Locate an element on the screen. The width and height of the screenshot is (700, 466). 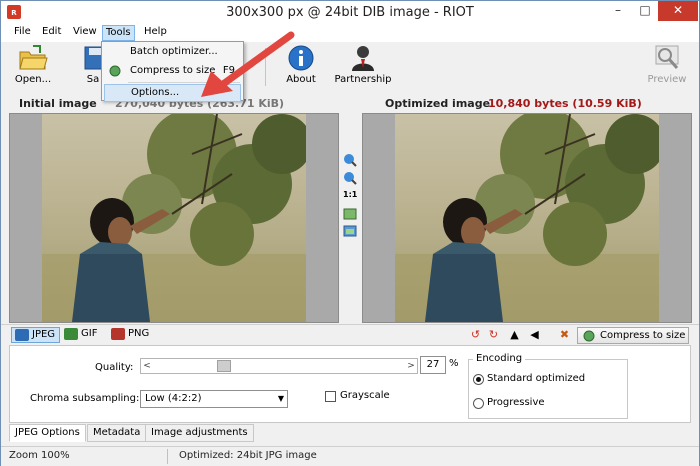
partnership-button: Partnership is located at coordinates (363, 64).